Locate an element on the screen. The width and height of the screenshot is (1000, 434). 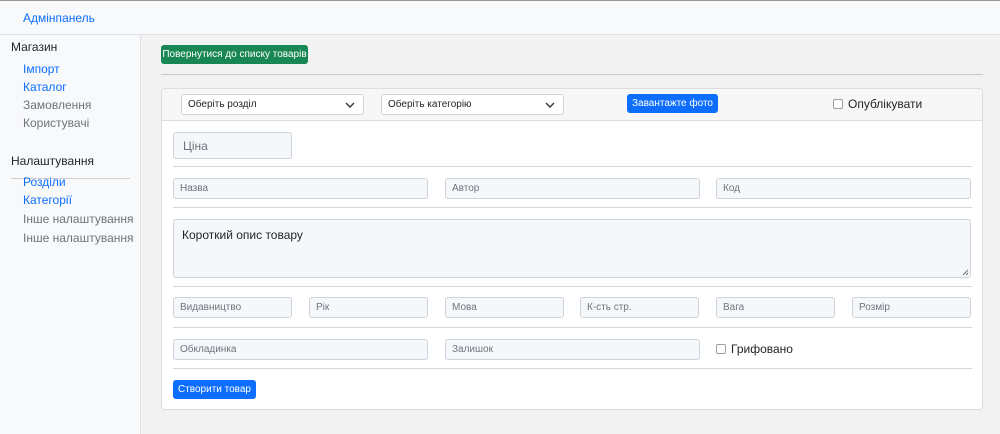
category-select-value: Оберіть категорію is located at coordinates (430, 104).